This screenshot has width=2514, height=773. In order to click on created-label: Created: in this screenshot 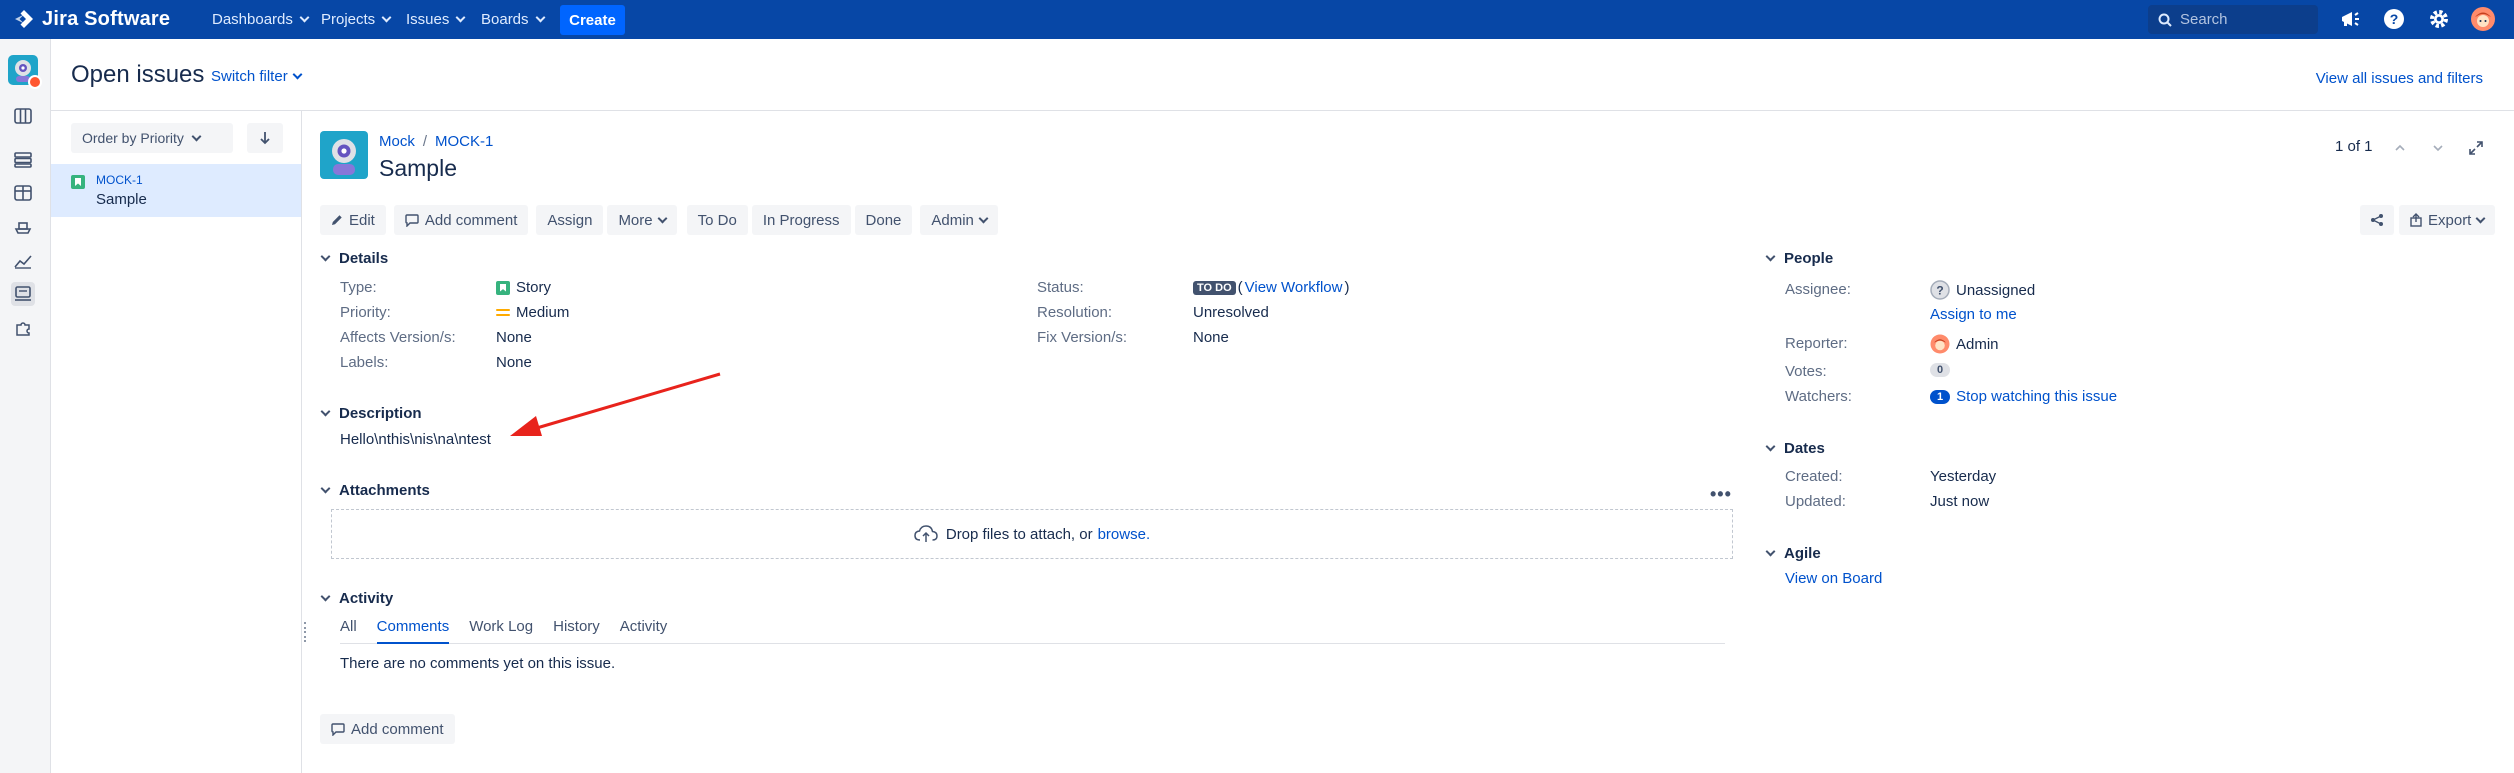, I will do `click(1814, 476)`.